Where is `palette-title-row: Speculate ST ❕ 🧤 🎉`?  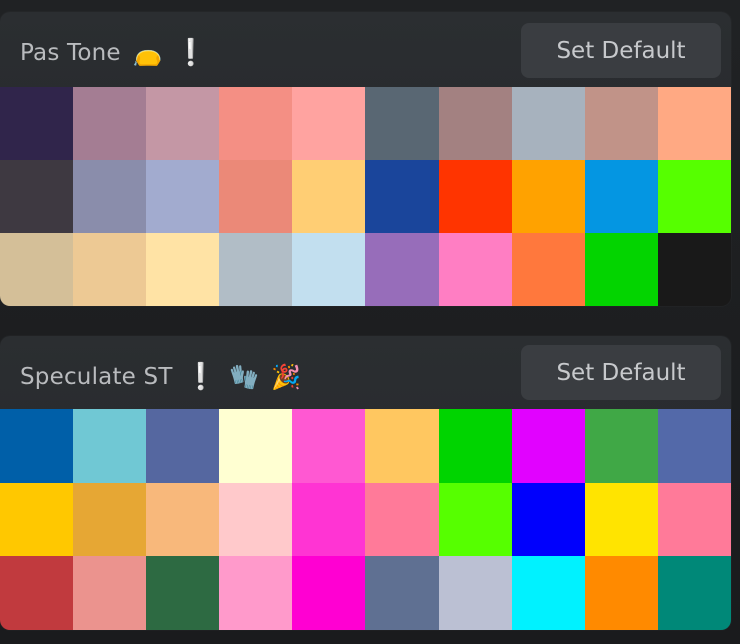
palette-title-row: Speculate ST ❕ 🧤 🎉 is located at coordinates (160, 377).